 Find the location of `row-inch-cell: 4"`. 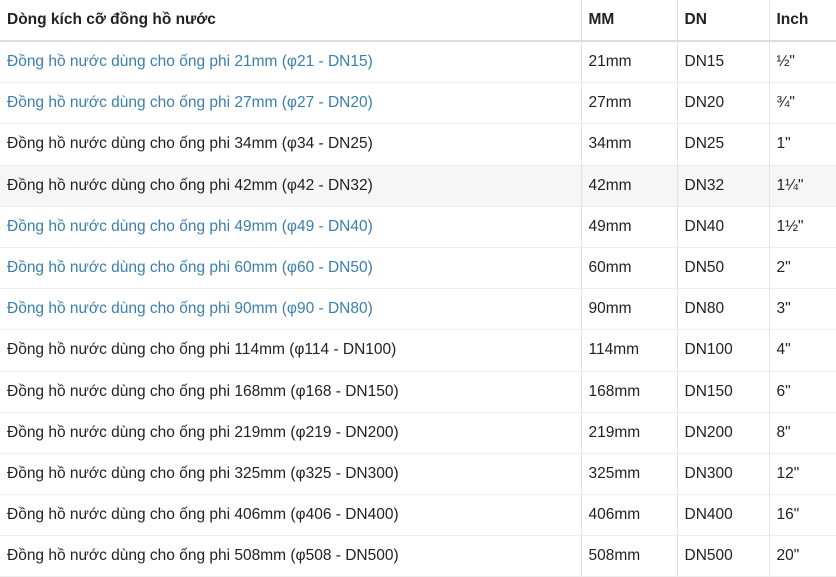

row-inch-cell: 4" is located at coordinates (802, 350).